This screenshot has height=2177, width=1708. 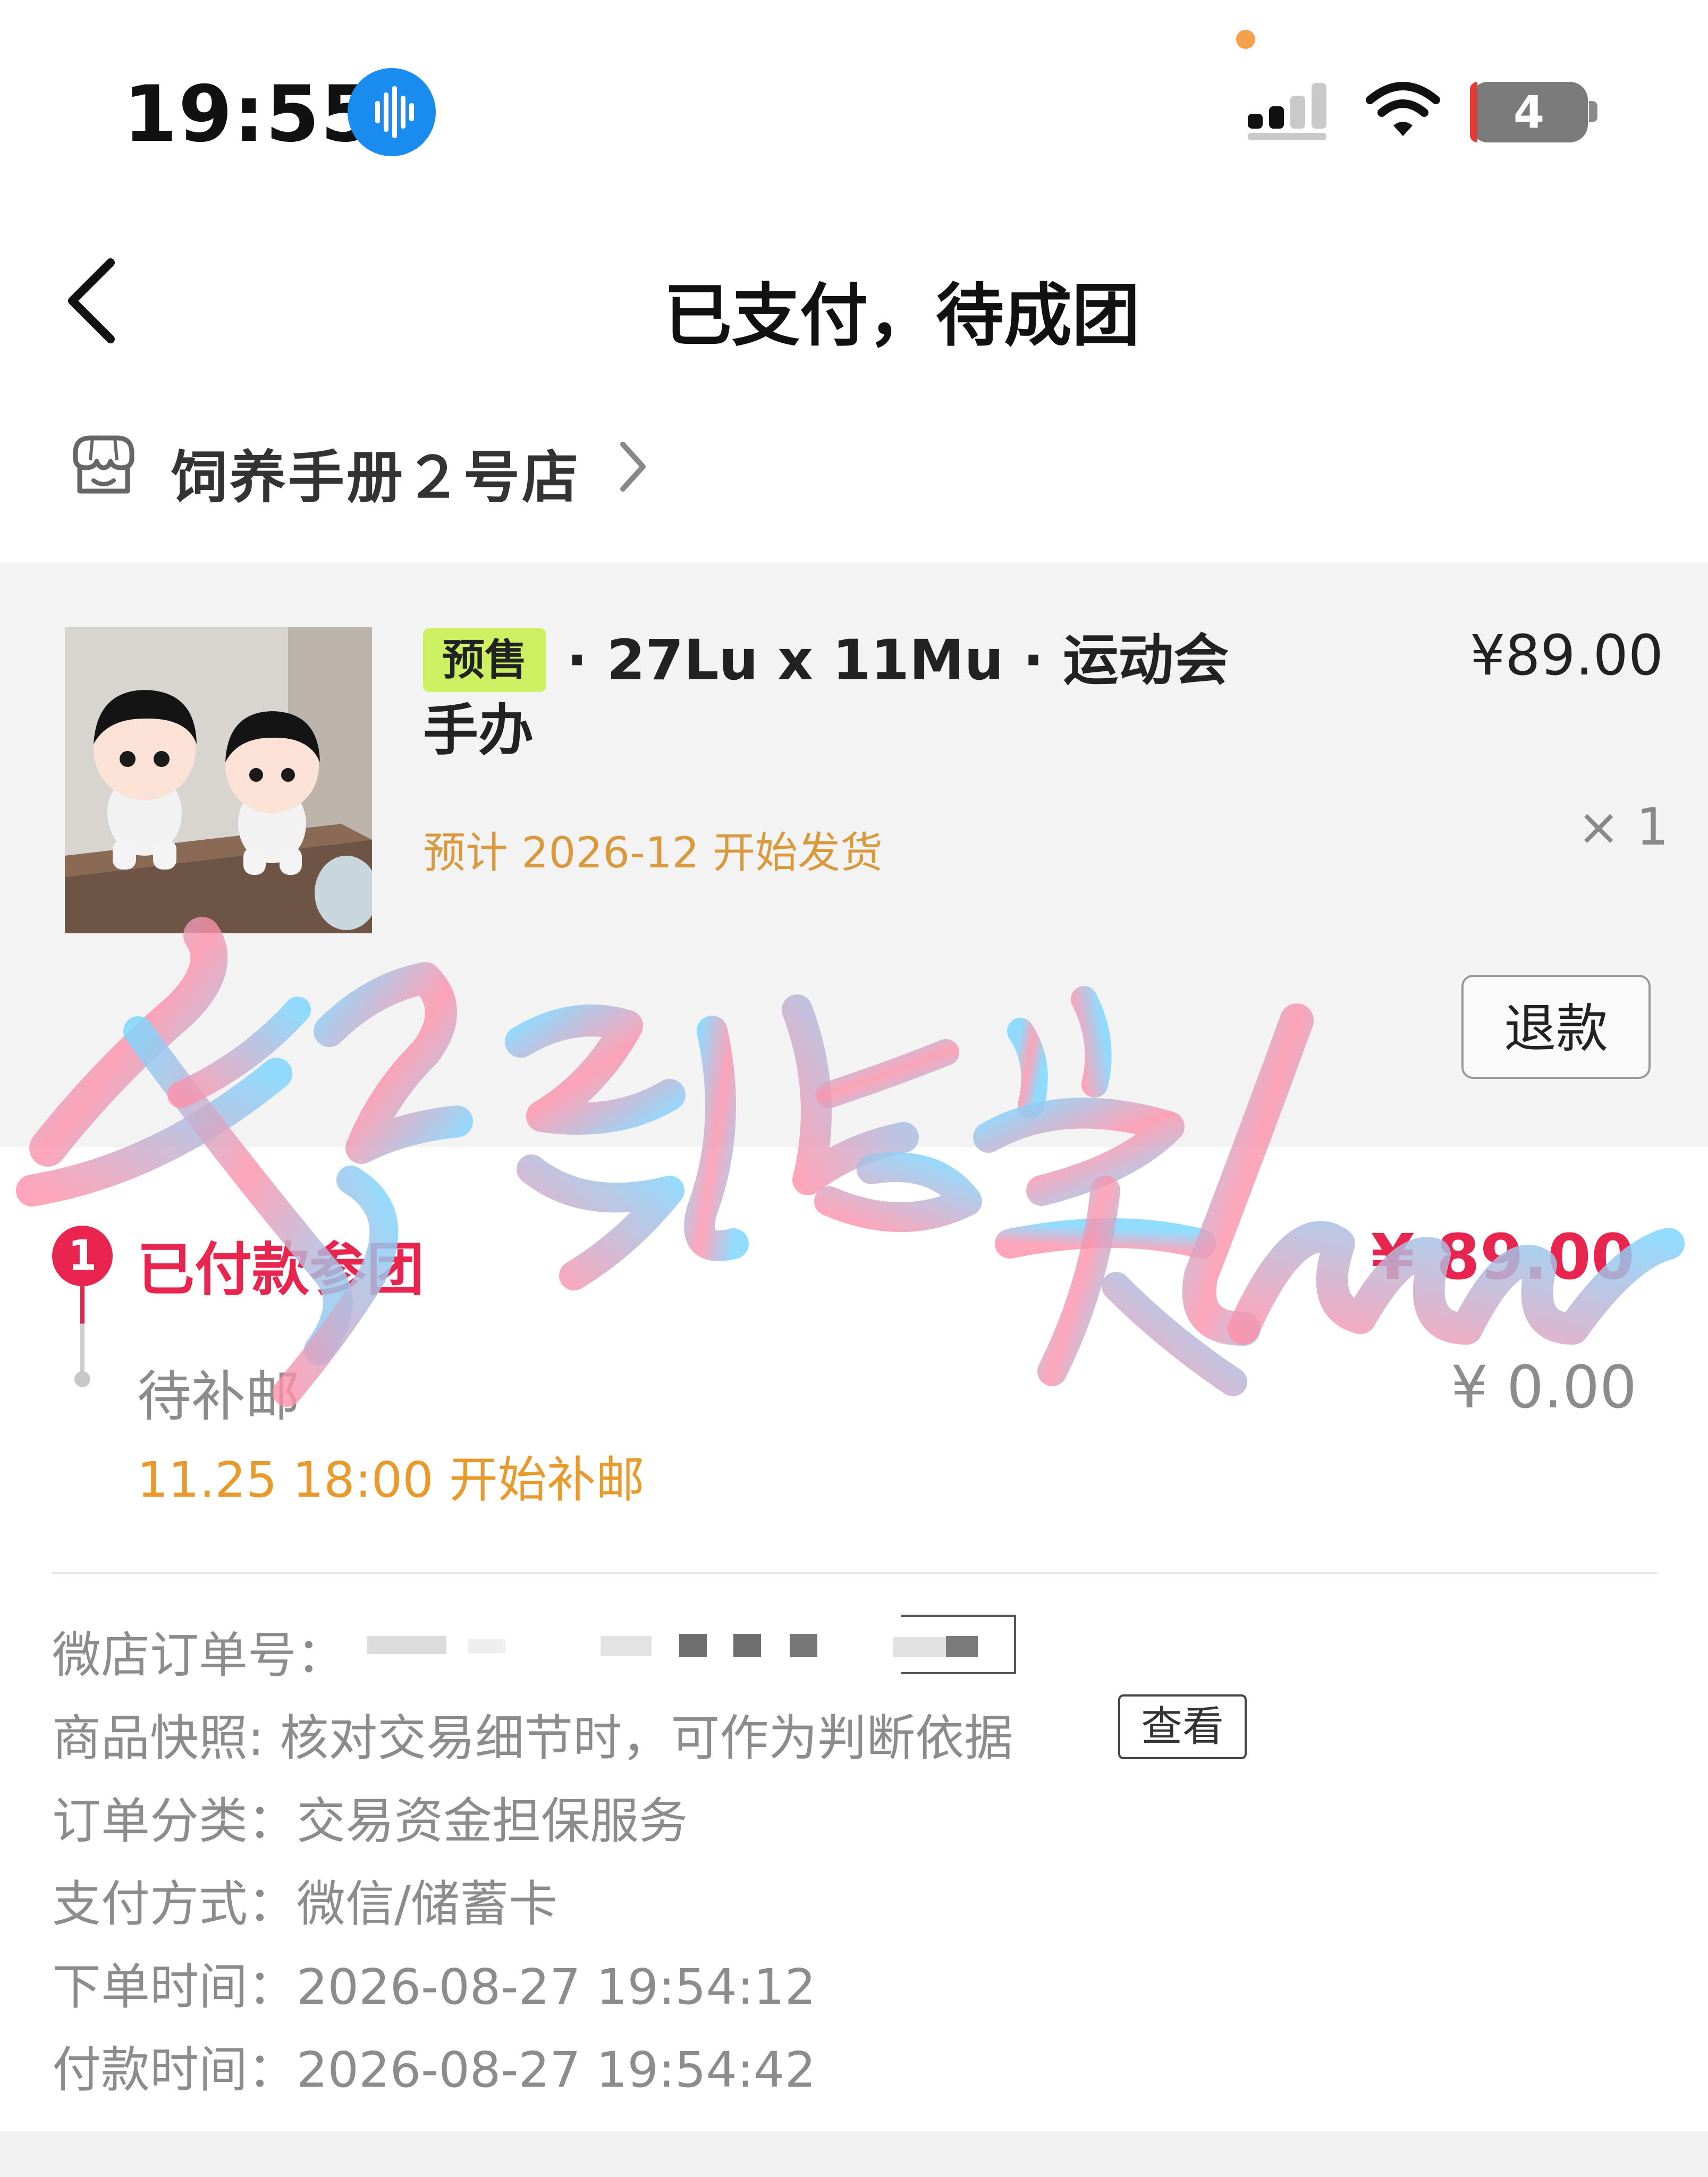 I want to click on product-price: ¥89.00, so click(x=1567, y=655).